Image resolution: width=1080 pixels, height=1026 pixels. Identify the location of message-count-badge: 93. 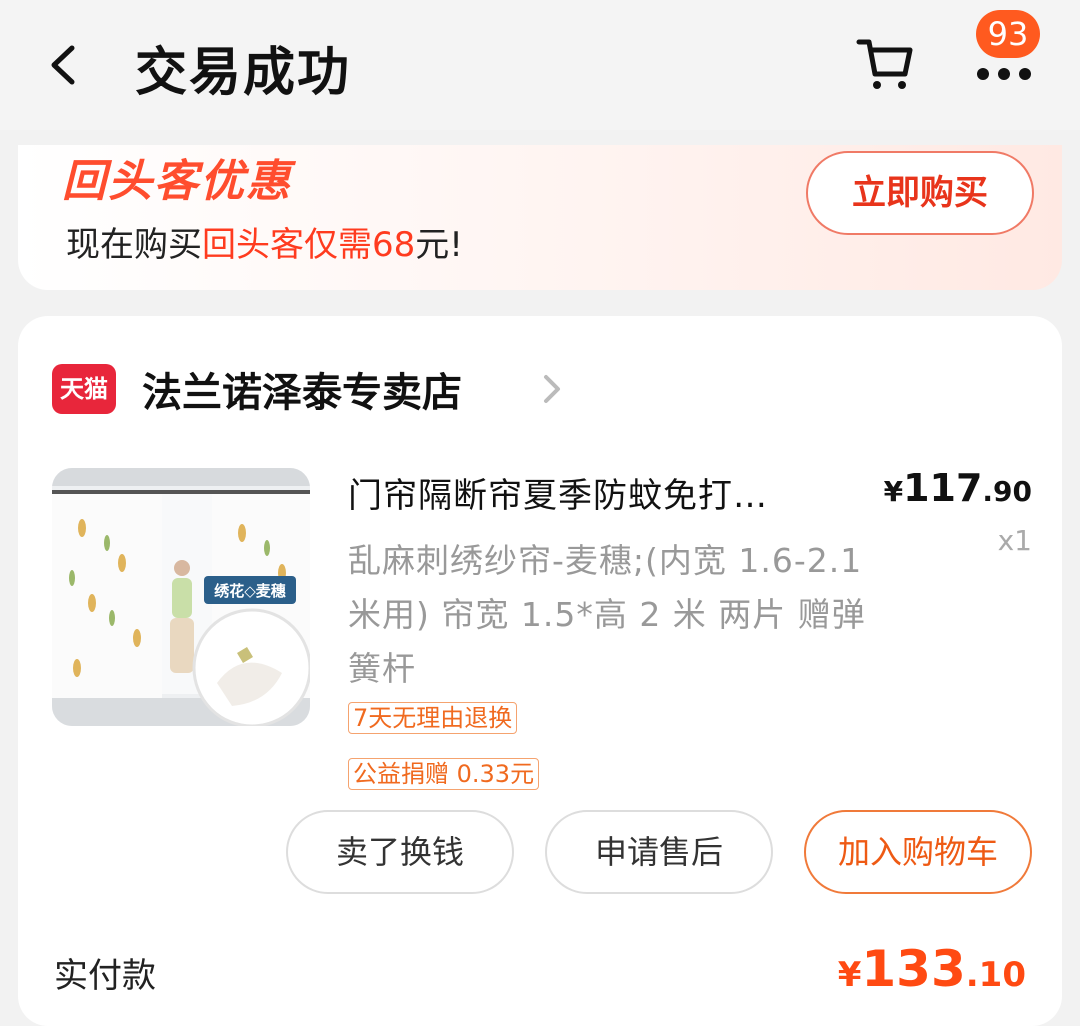
(1008, 34).